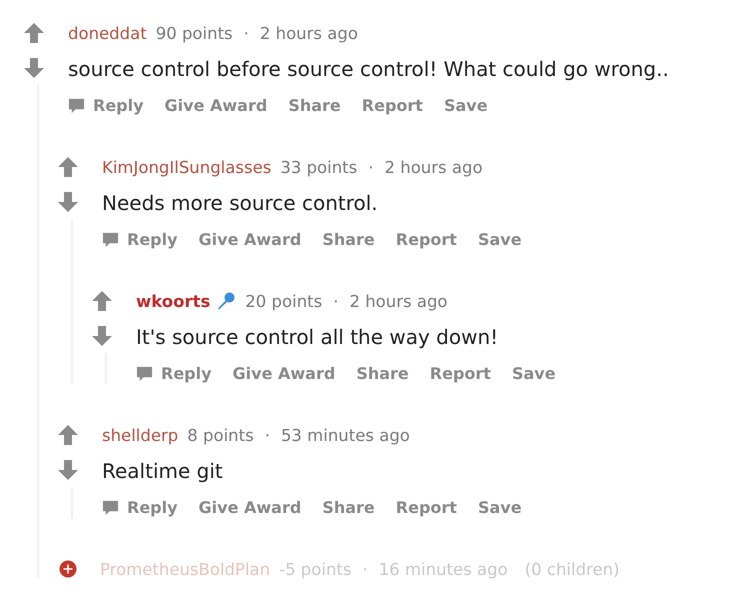 The image size is (737, 599). I want to click on username-link: doneddat, so click(107, 33).